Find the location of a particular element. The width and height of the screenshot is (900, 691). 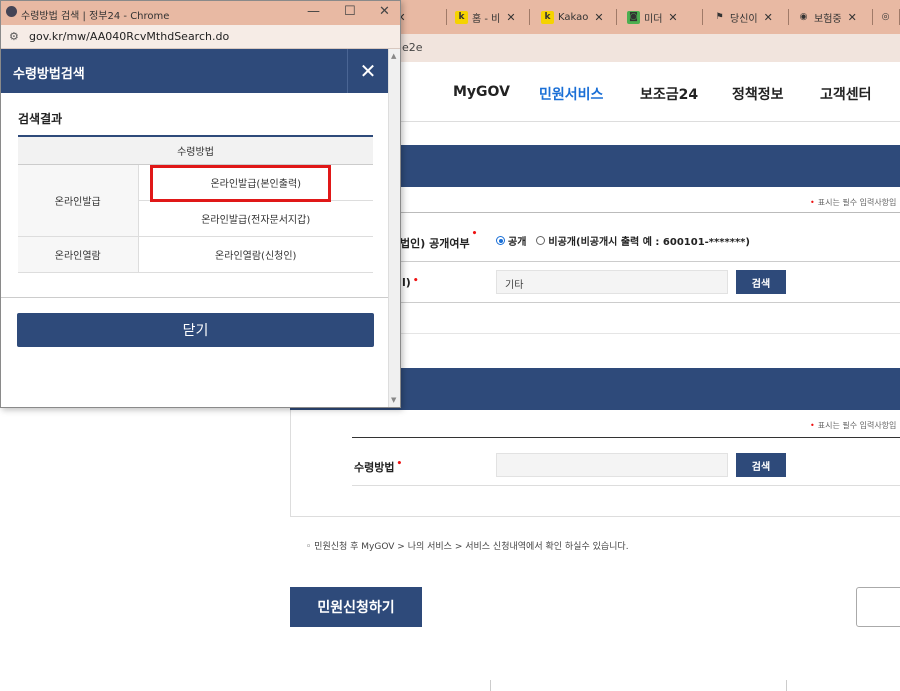

nav-subsidy24: 보조금24 is located at coordinates (669, 94).